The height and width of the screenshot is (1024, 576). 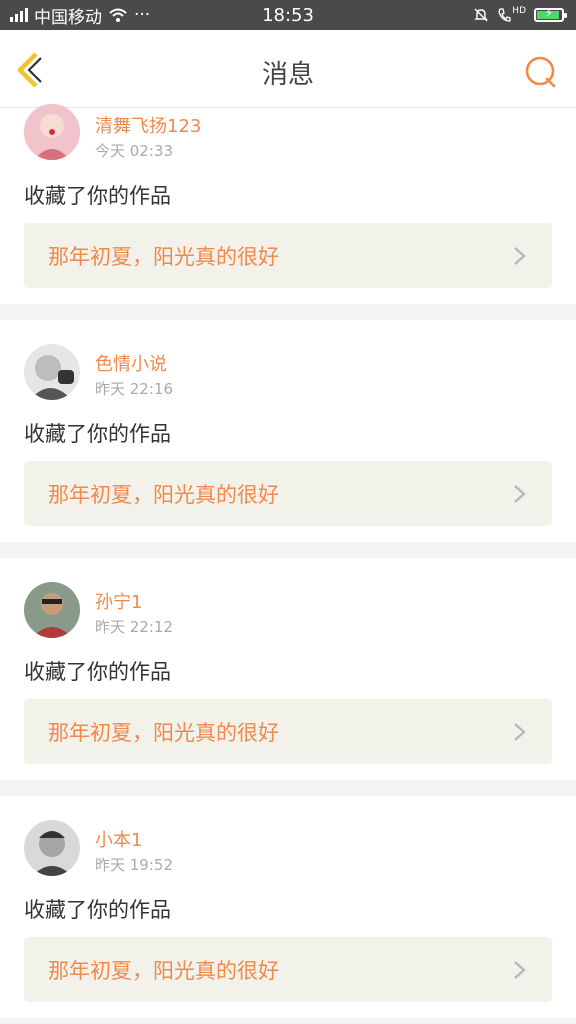 I want to click on timestamp: 昨天 22:12, so click(x=134, y=627).